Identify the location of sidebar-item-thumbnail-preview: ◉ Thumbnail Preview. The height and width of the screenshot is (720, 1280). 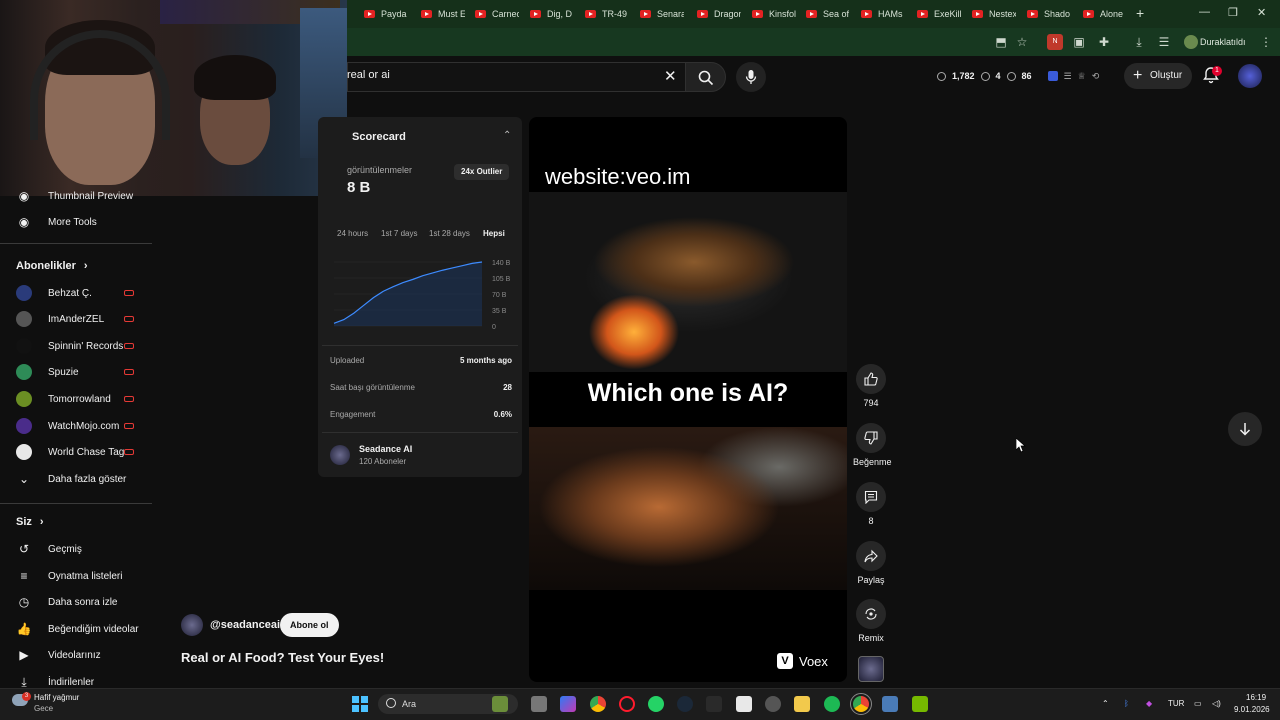
(74, 196).